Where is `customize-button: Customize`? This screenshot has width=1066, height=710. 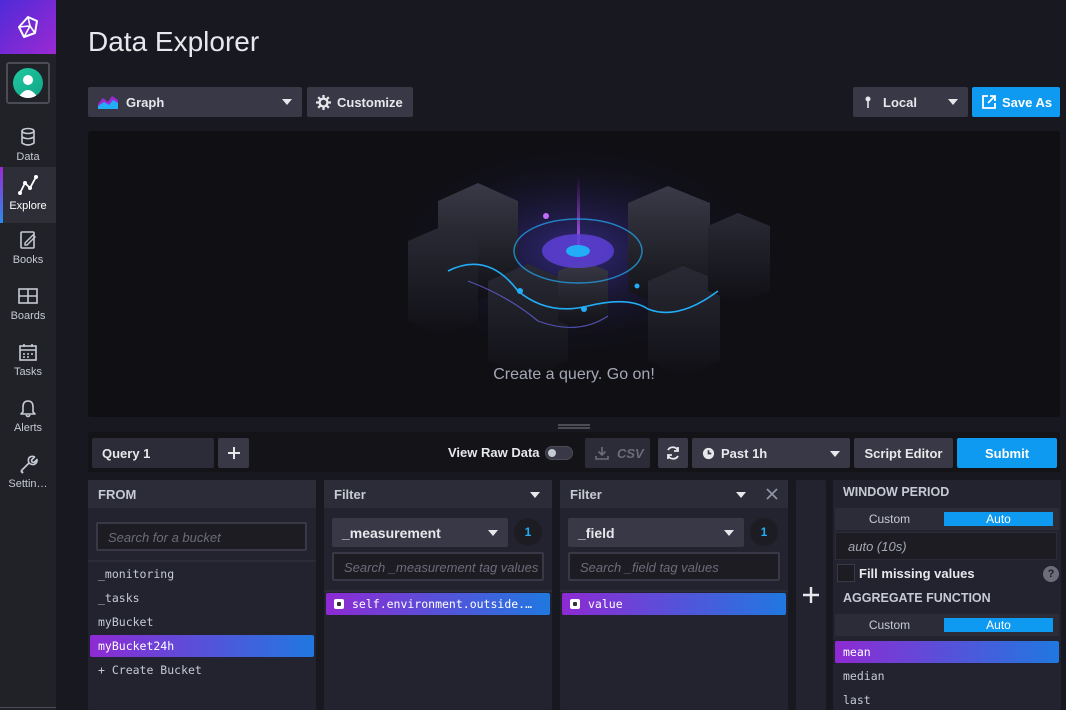 customize-button: Customize is located at coordinates (360, 102).